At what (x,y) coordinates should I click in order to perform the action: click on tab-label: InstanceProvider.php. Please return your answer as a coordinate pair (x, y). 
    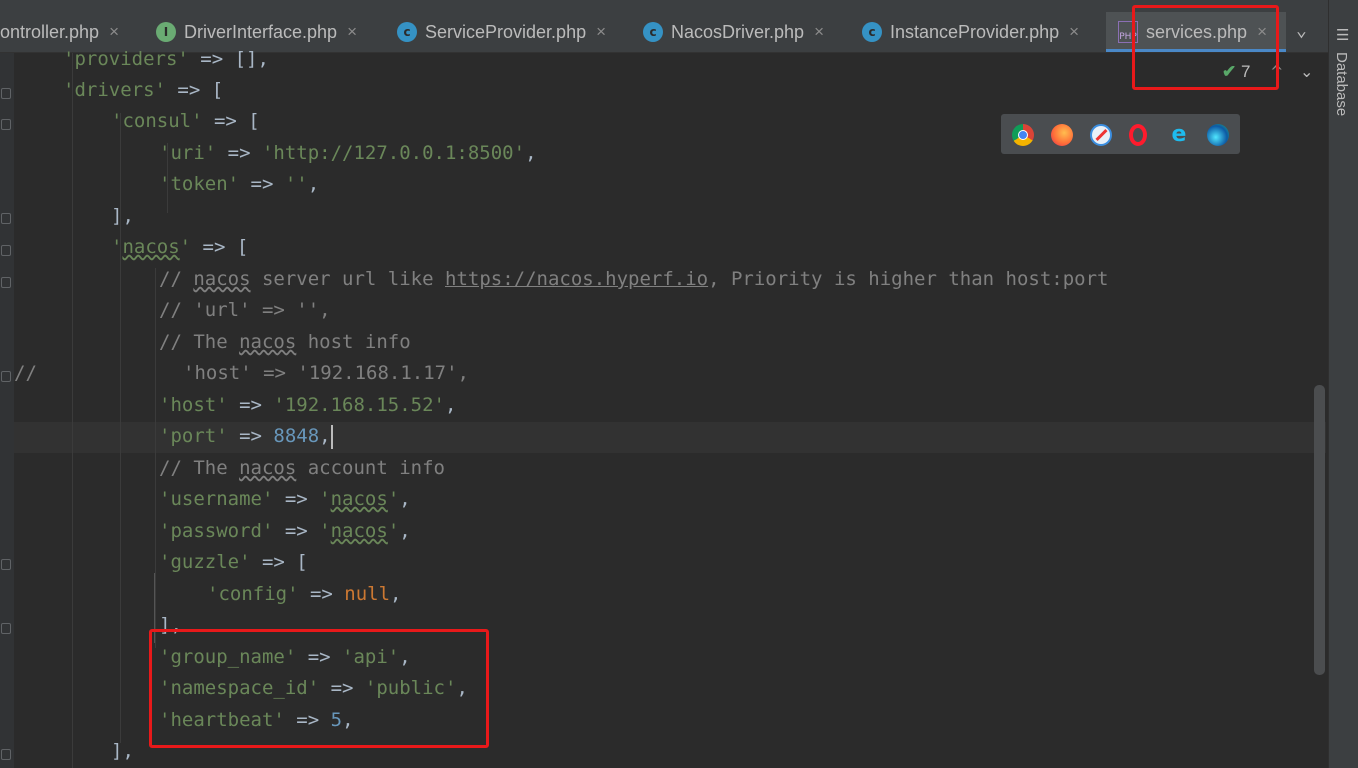
    Looking at the image, I should click on (975, 31).